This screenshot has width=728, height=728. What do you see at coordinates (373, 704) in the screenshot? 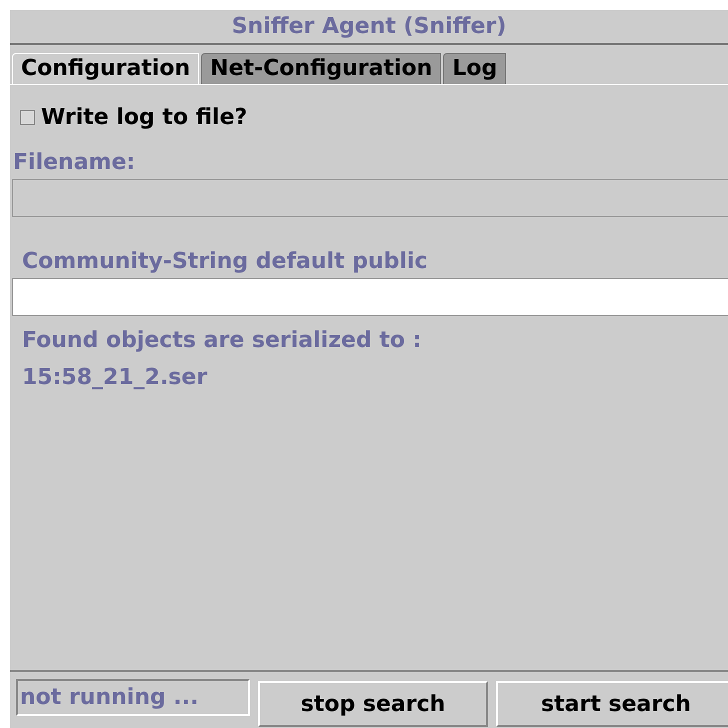
I see `search-button: stop search` at bounding box center [373, 704].